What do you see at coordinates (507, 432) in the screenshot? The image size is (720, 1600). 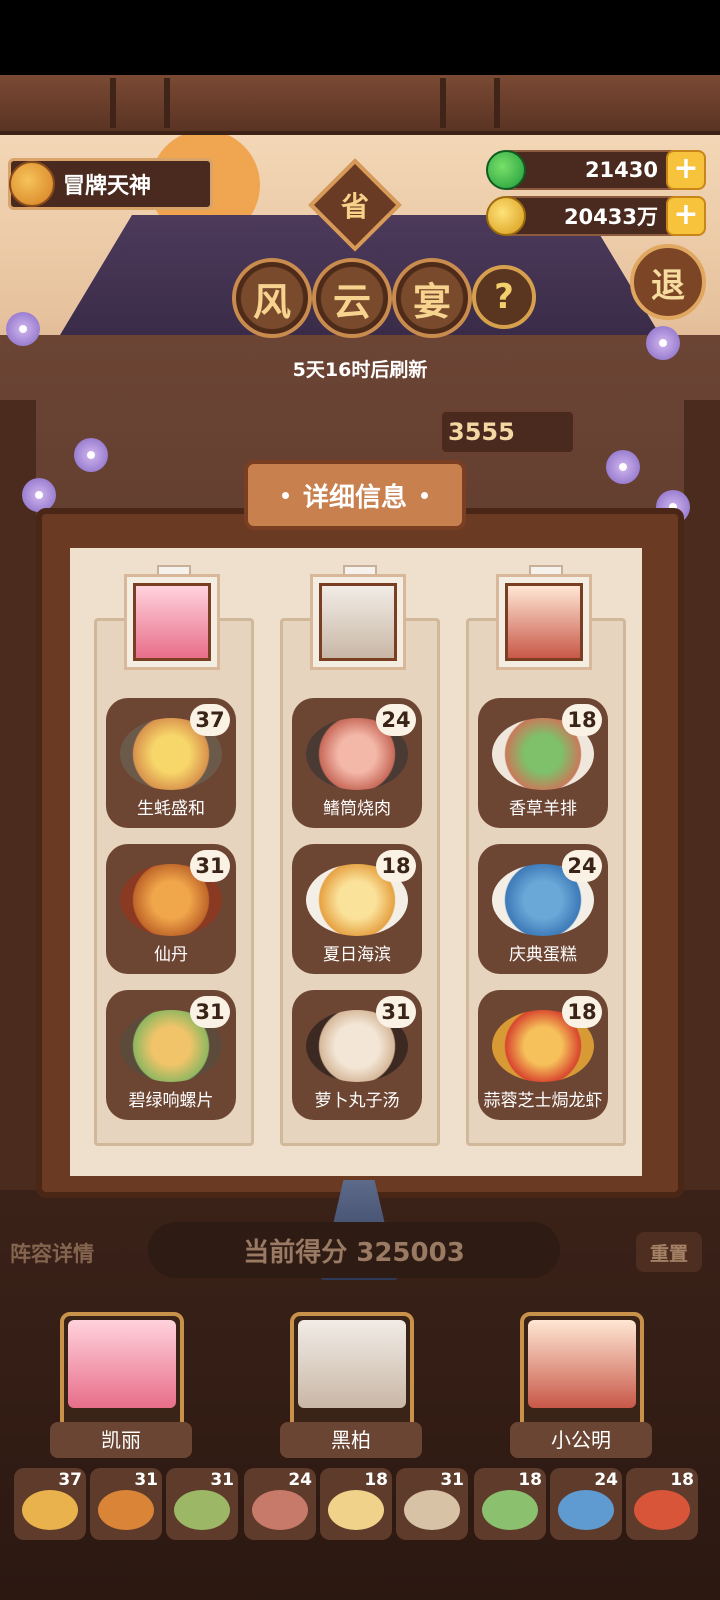 I see `score-tag: 3555` at bounding box center [507, 432].